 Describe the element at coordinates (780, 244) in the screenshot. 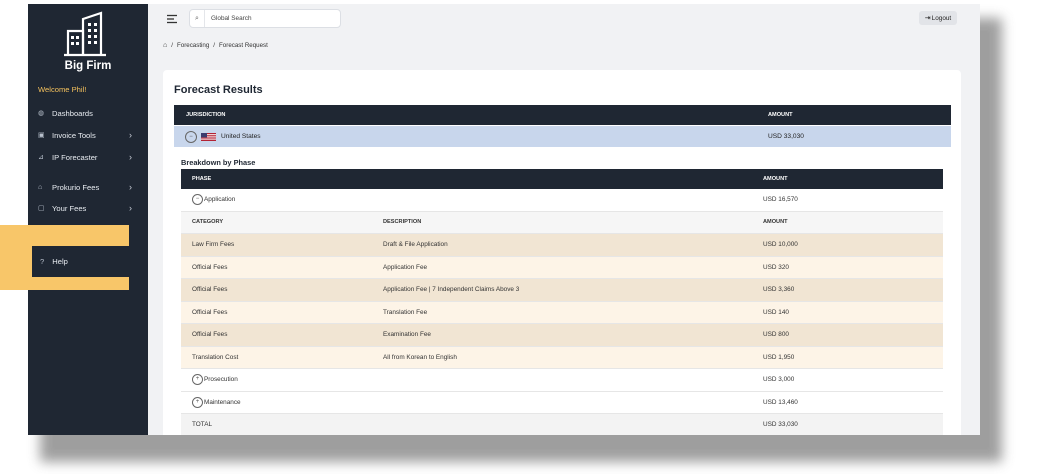

I see `cell-amount: USD 10,000` at that location.